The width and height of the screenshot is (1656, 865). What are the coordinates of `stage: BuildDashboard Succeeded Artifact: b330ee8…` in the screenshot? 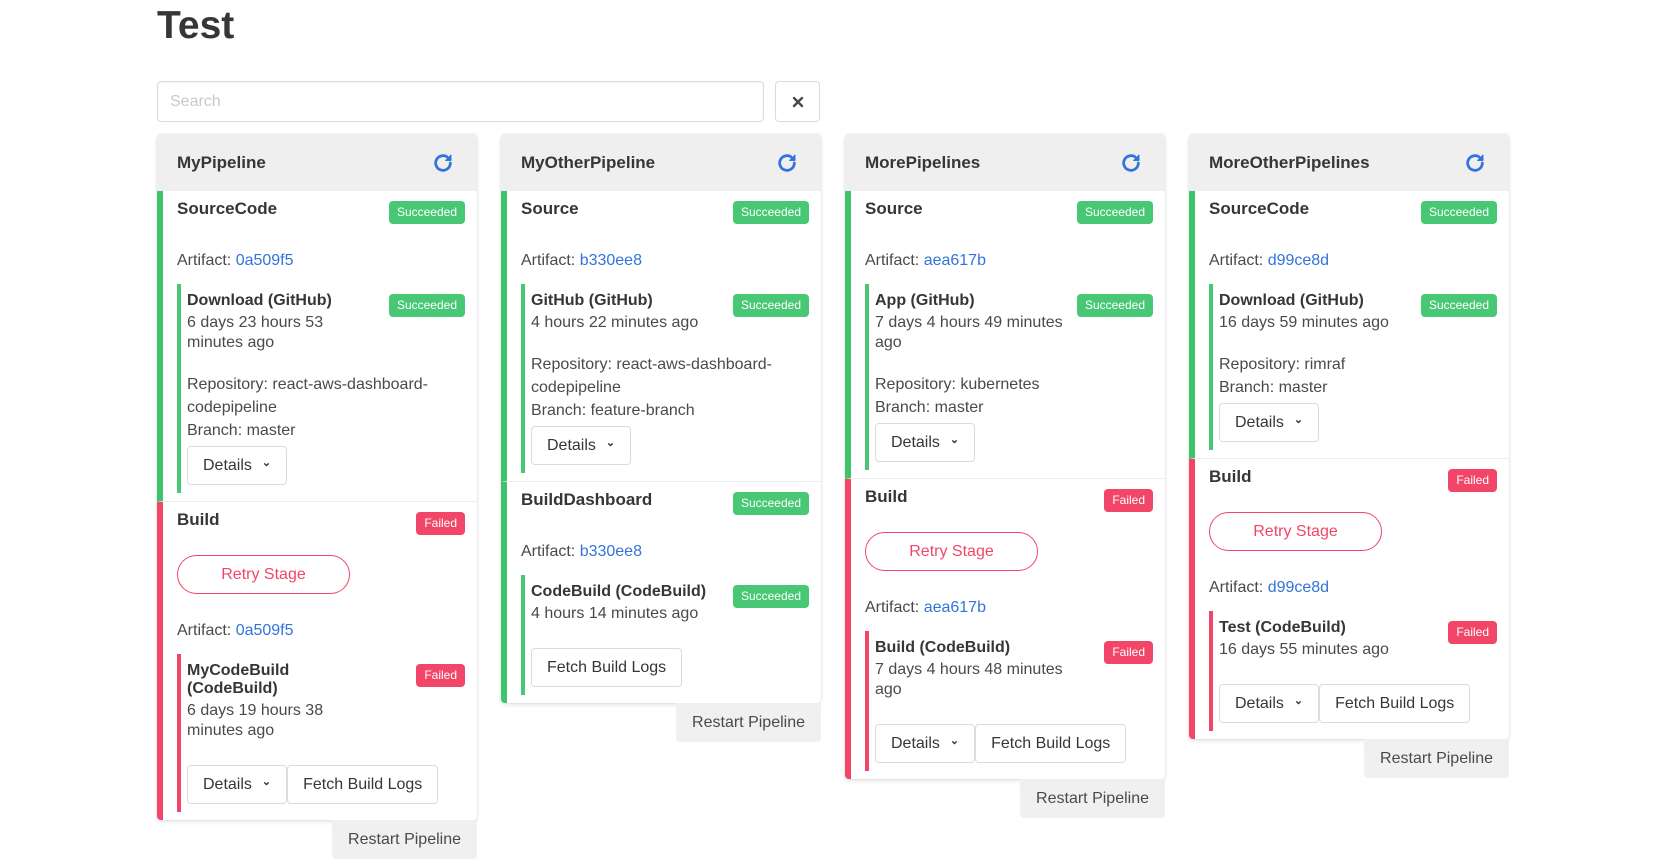 It's located at (661, 592).